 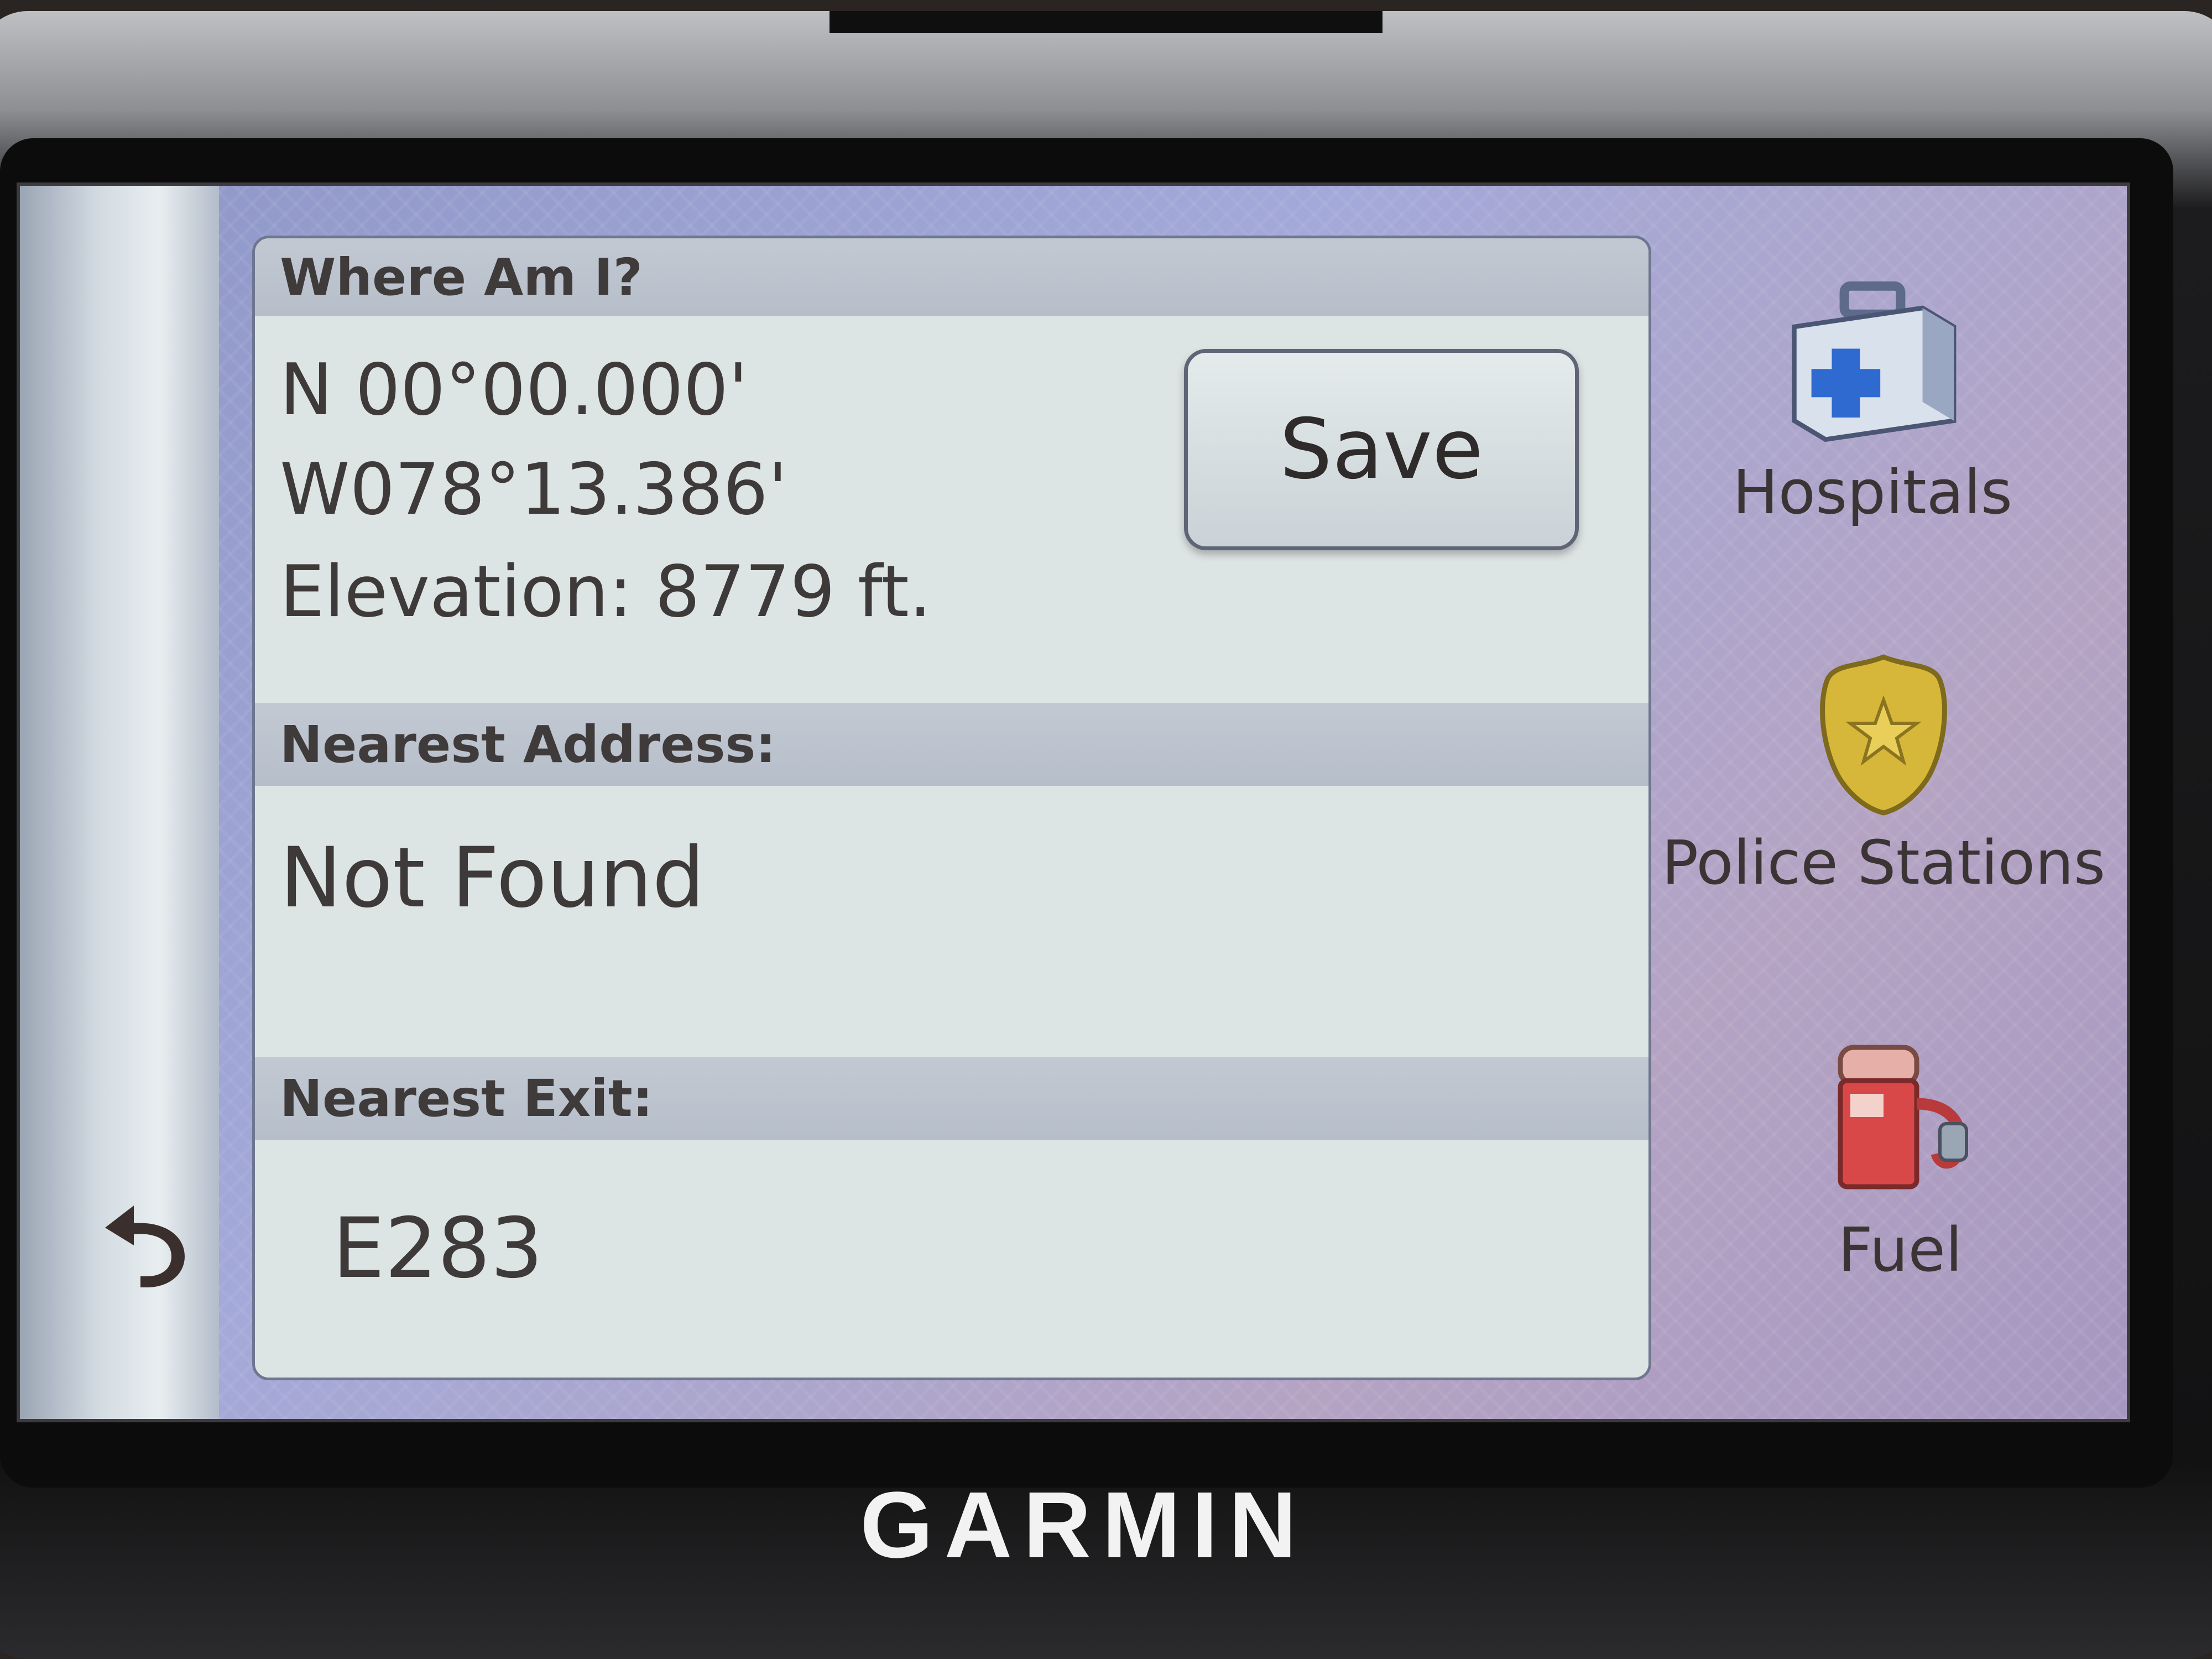 What do you see at coordinates (438, 1249) in the screenshot?
I see `nearest-exit-value: E283` at bounding box center [438, 1249].